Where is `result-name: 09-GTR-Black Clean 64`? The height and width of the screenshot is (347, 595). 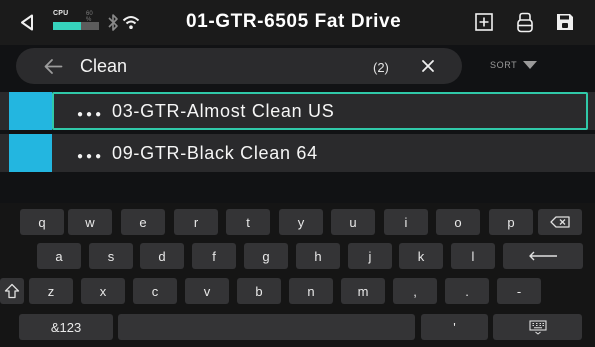 result-name: 09-GTR-Black Clean 64 is located at coordinates (215, 153).